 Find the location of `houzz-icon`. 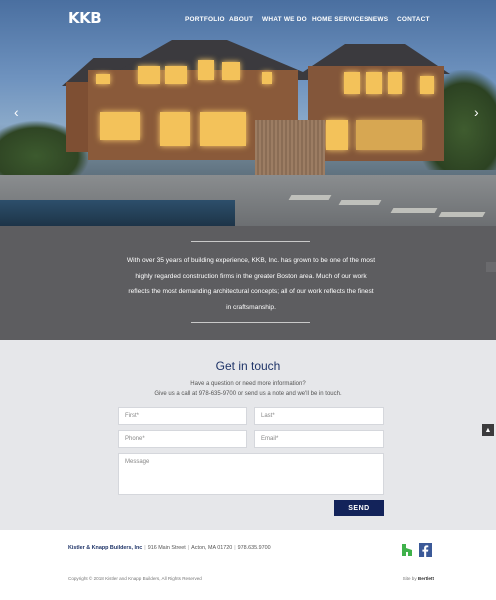

houzz-icon is located at coordinates (407, 550).